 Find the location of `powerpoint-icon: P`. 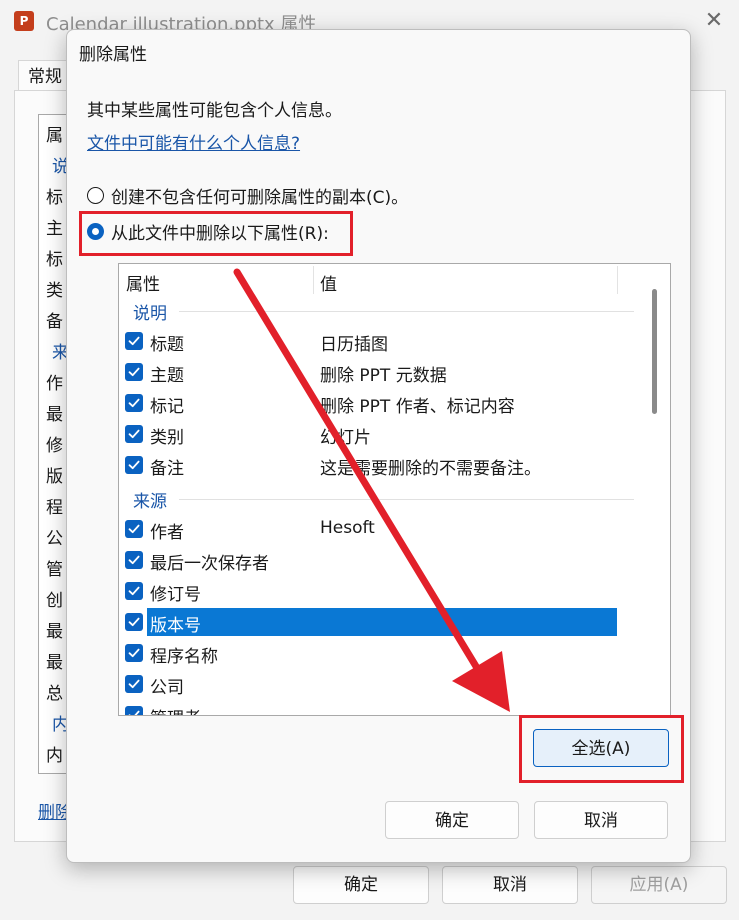

powerpoint-icon: P is located at coordinates (24, 21).